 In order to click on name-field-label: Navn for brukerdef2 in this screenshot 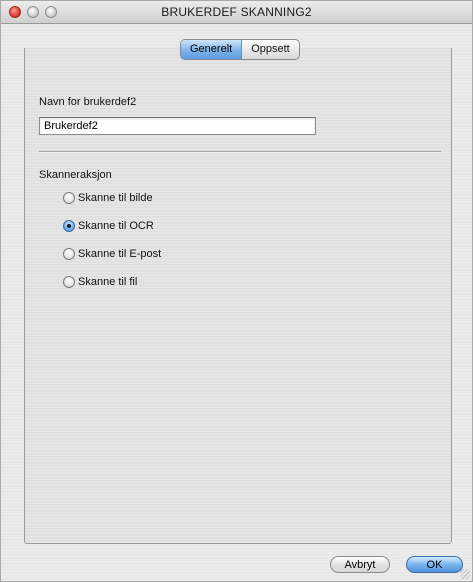, I will do `click(88, 102)`.